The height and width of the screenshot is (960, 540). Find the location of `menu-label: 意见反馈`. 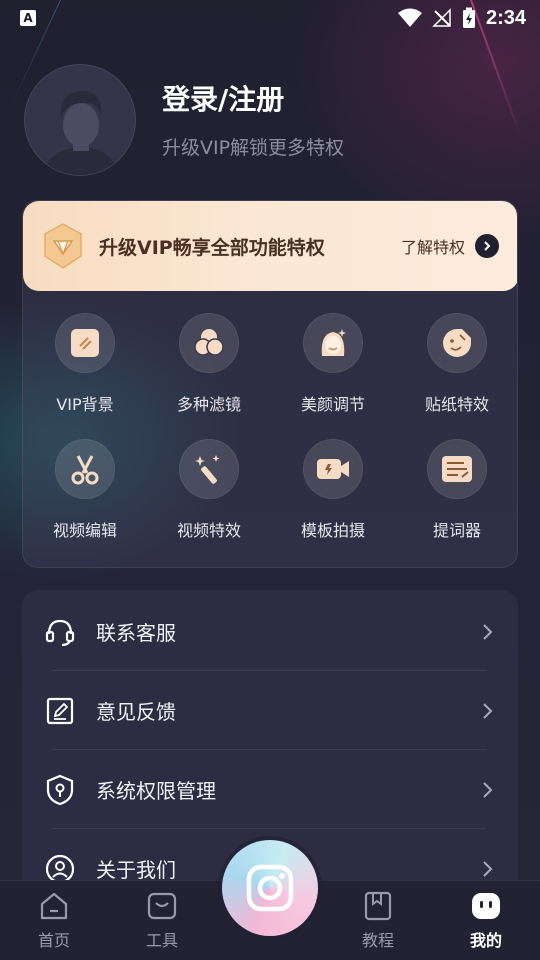

menu-label: 意见反馈 is located at coordinates (136, 712).